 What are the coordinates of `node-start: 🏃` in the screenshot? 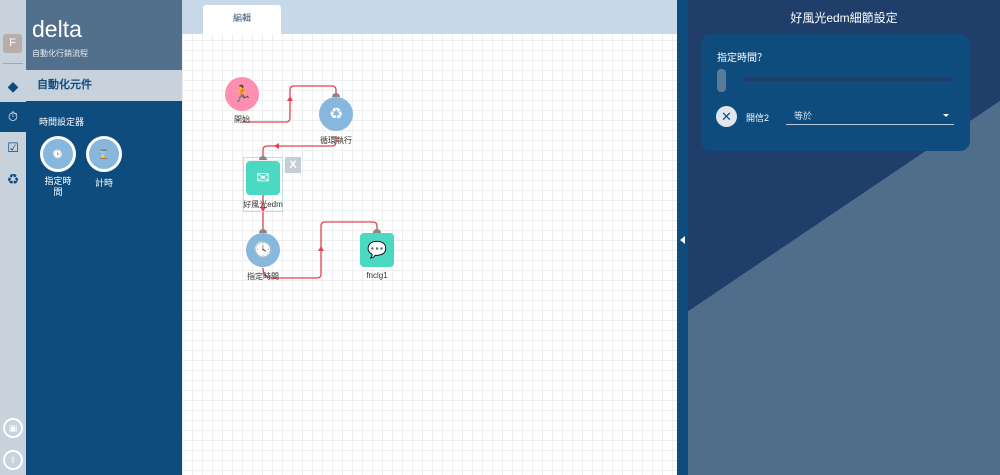 It's located at (242, 94).